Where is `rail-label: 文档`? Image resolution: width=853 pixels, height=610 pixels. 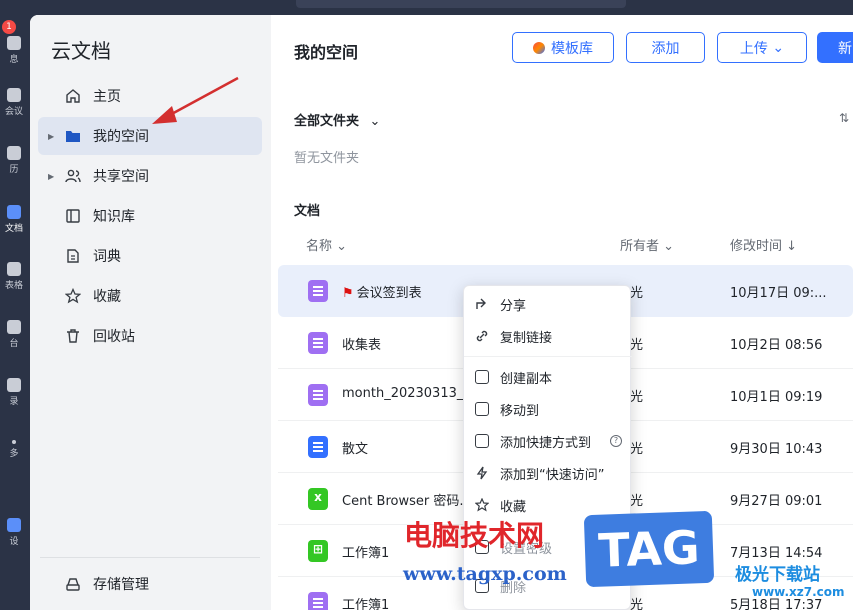 rail-label: 文档 is located at coordinates (13, 229).